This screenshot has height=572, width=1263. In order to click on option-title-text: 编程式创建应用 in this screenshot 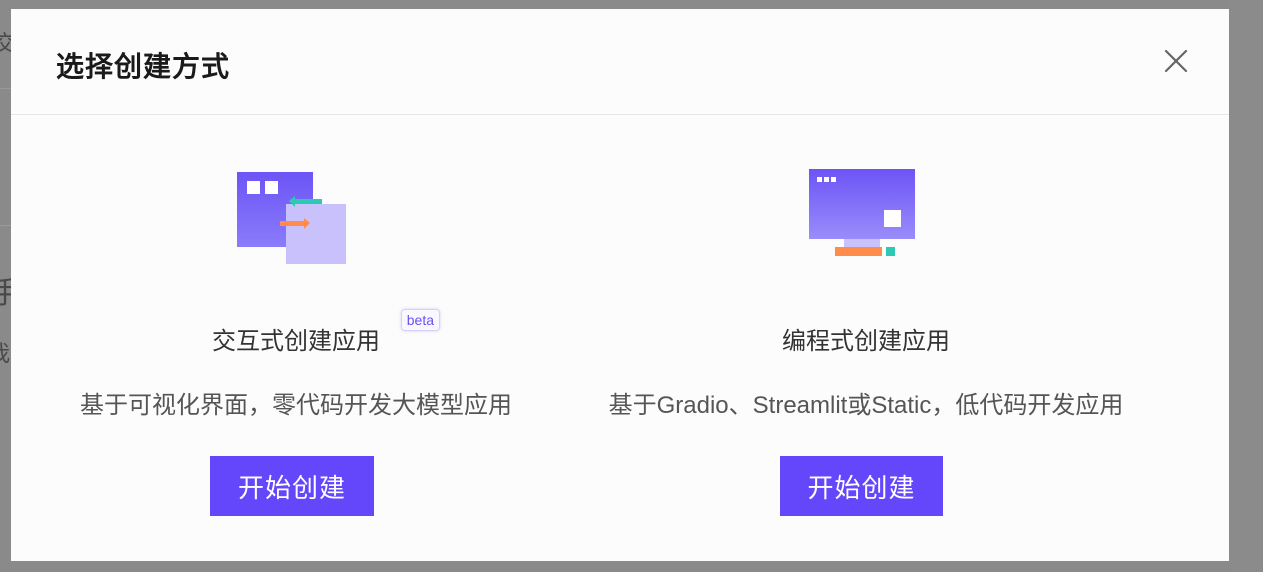, I will do `click(866, 341)`.